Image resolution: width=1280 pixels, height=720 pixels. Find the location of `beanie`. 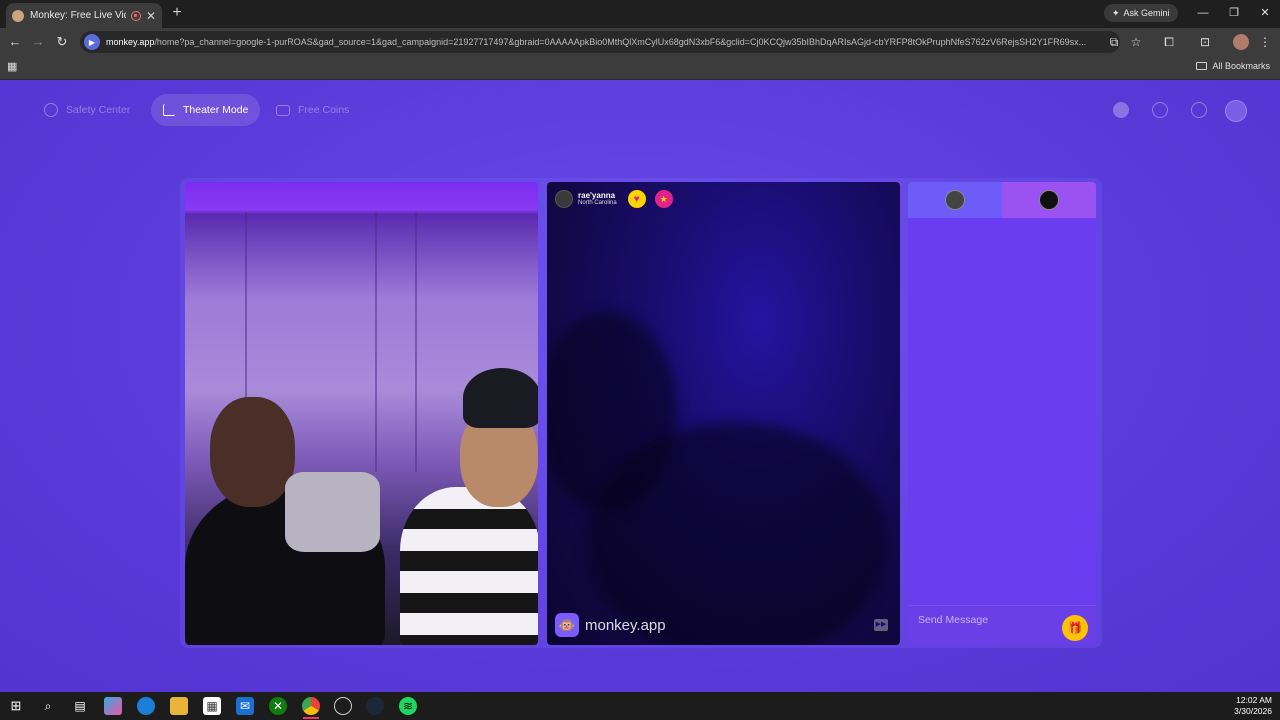

beanie is located at coordinates (500, 398).